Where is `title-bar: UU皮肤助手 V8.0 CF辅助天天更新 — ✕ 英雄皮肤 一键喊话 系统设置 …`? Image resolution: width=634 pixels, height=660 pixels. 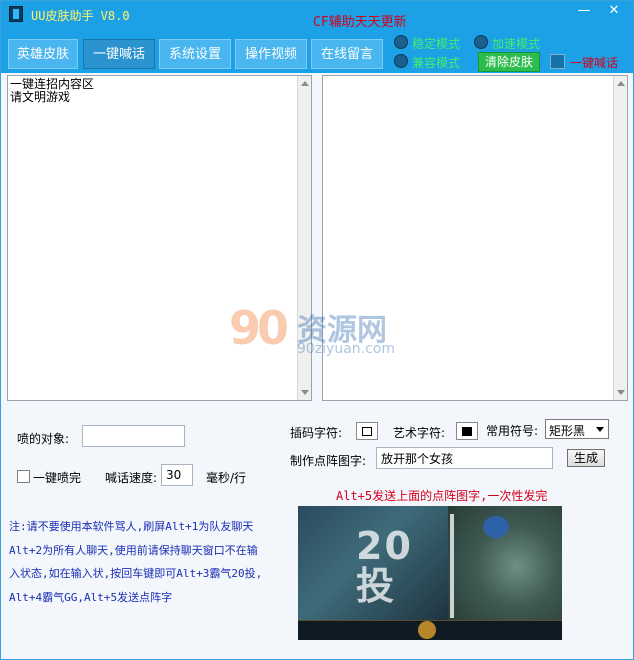 title-bar: UU皮肤助手 V8.0 CF辅助天天更新 — ✕ 英雄皮肤 一键喊话 系统设置 … is located at coordinates (317, 37).